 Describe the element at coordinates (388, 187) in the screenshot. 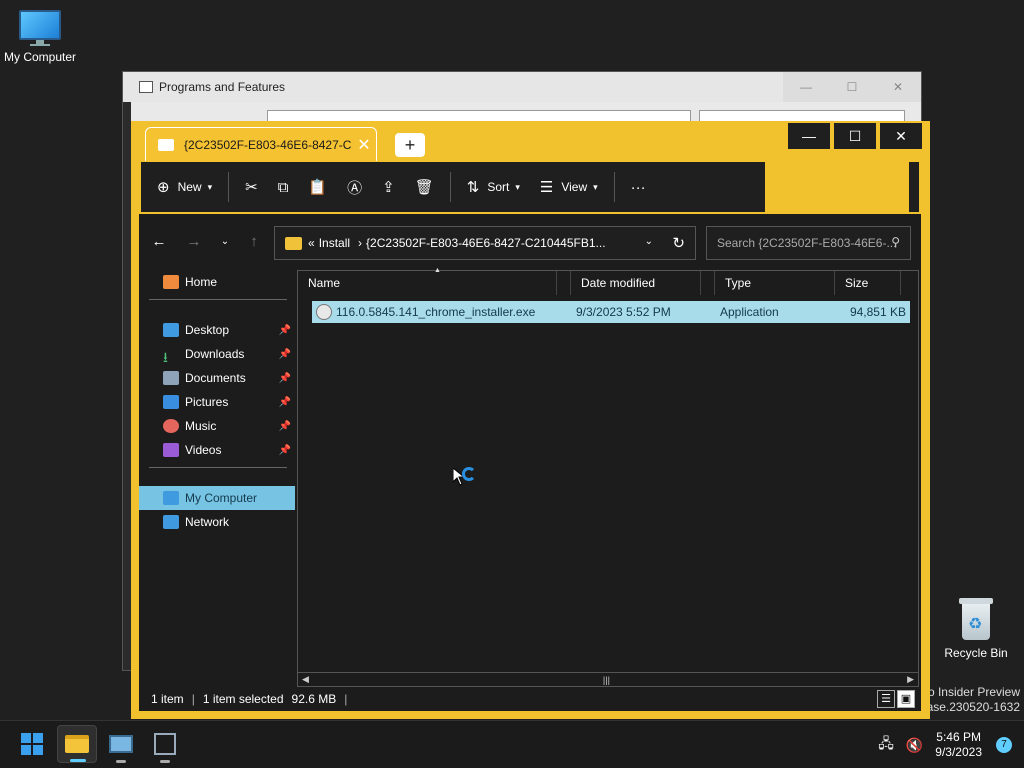

I see `share-button: ⇪` at that location.